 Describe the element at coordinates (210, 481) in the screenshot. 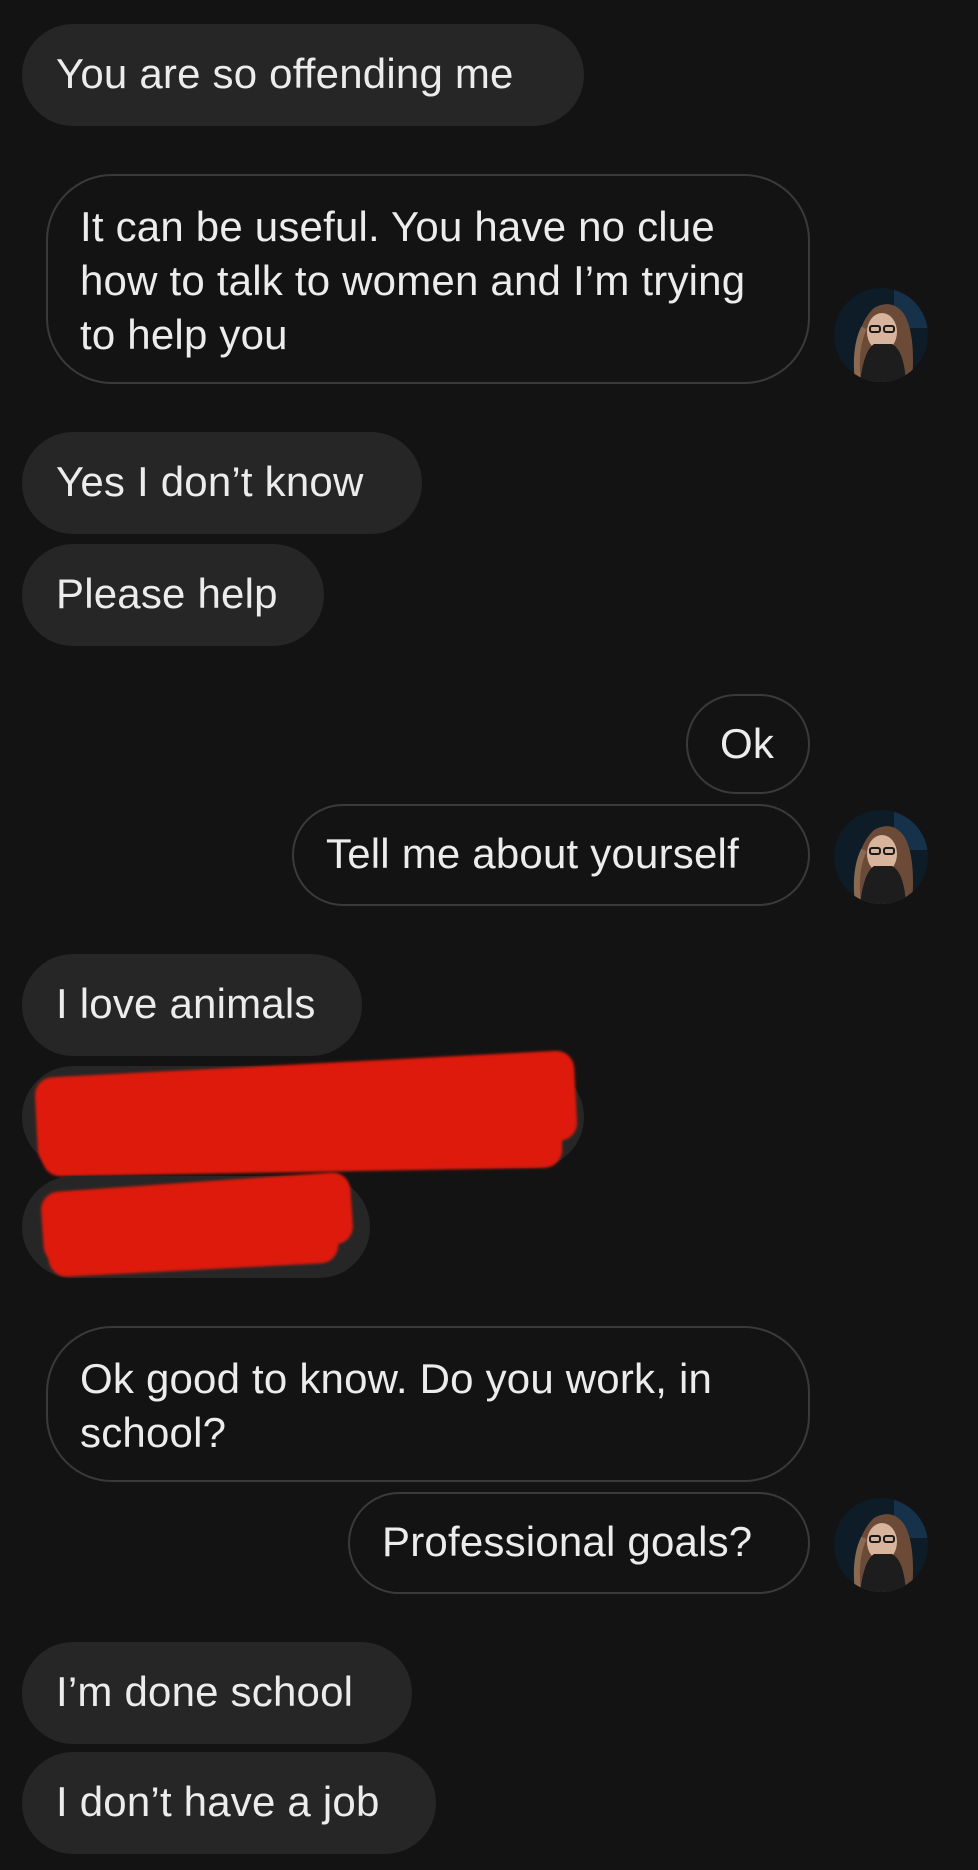

I see `message-text: Yes I don’t know` at that location.